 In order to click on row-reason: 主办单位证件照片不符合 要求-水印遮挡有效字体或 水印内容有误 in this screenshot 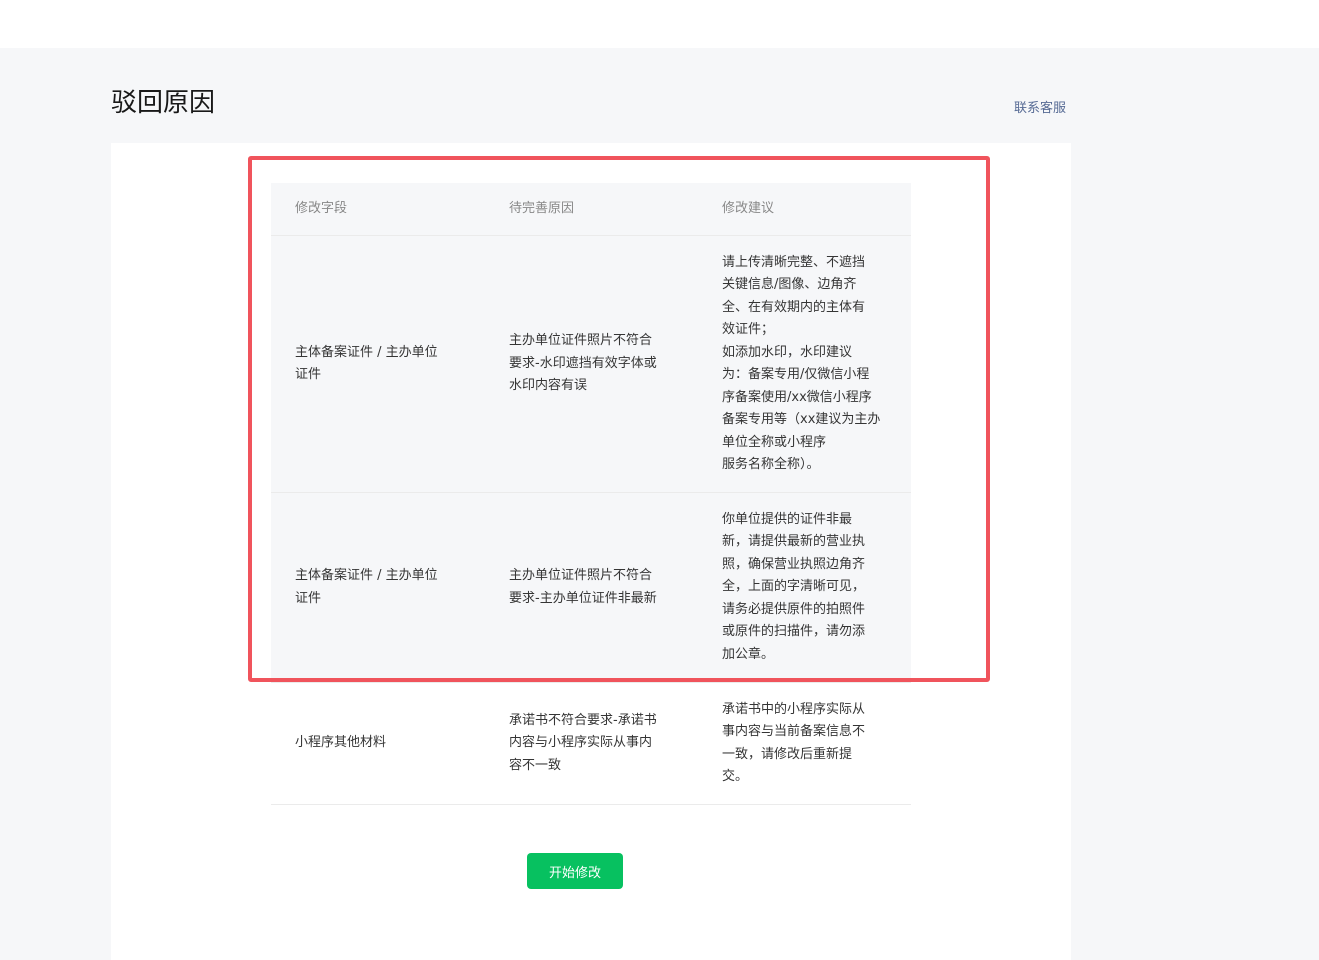, I will do `click(583, 363)`.